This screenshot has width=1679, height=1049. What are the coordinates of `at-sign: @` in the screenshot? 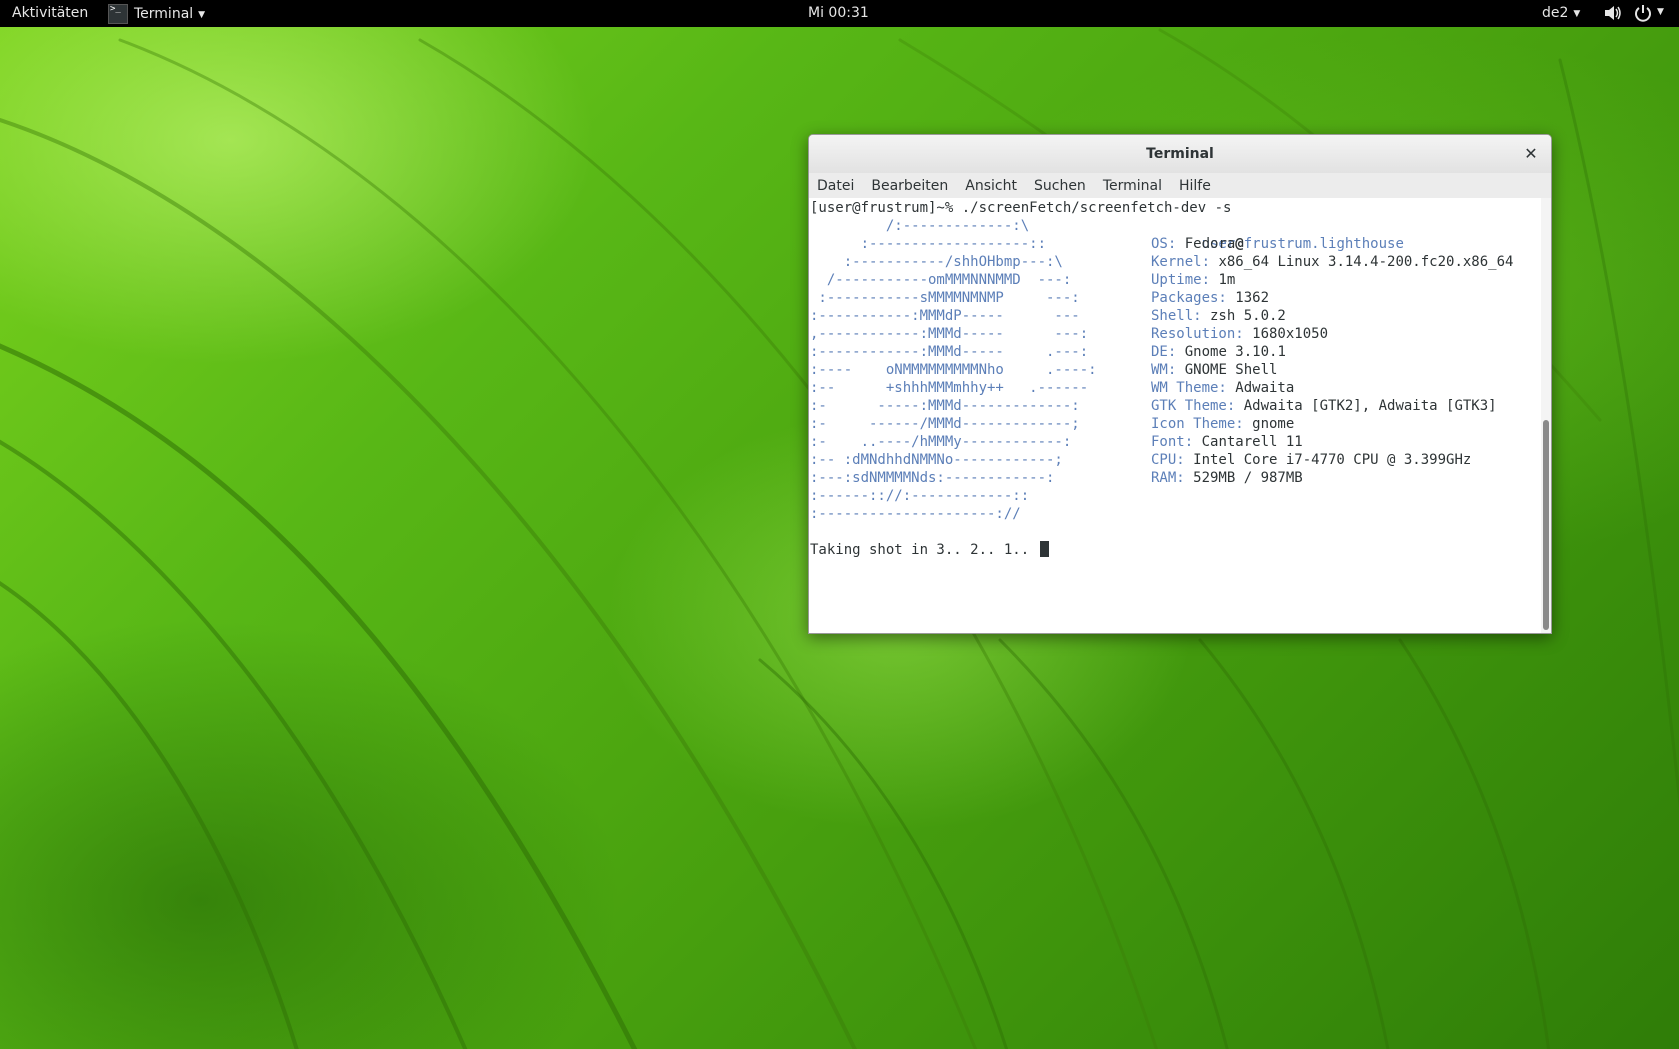 It's located at (1239, 244).